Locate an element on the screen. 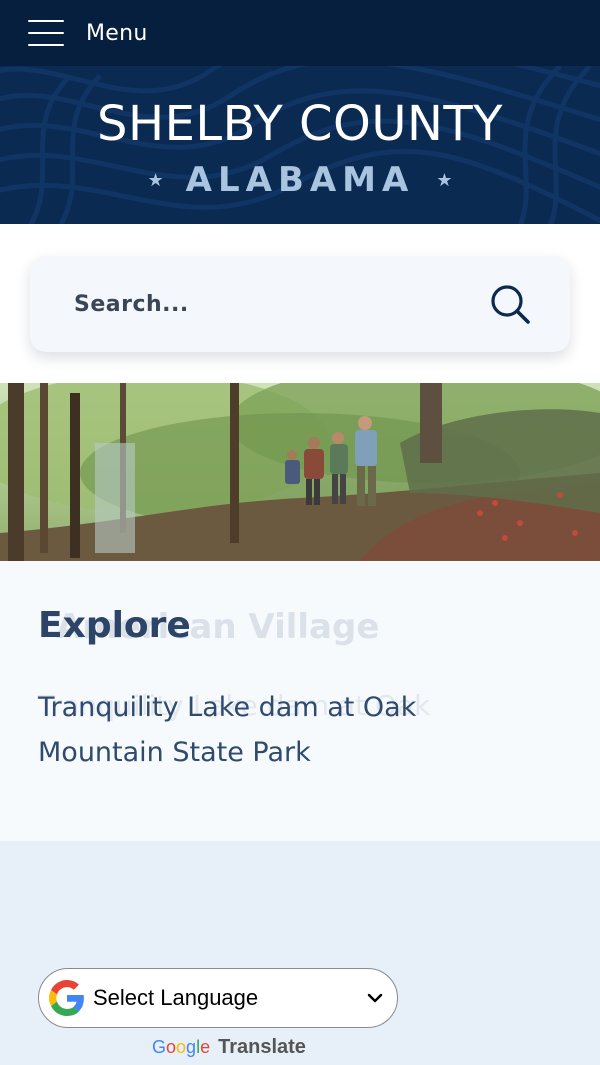 This screenshot has height=1065, width=600. top-nav-bar: Menu is located at coordinates (300, 33).